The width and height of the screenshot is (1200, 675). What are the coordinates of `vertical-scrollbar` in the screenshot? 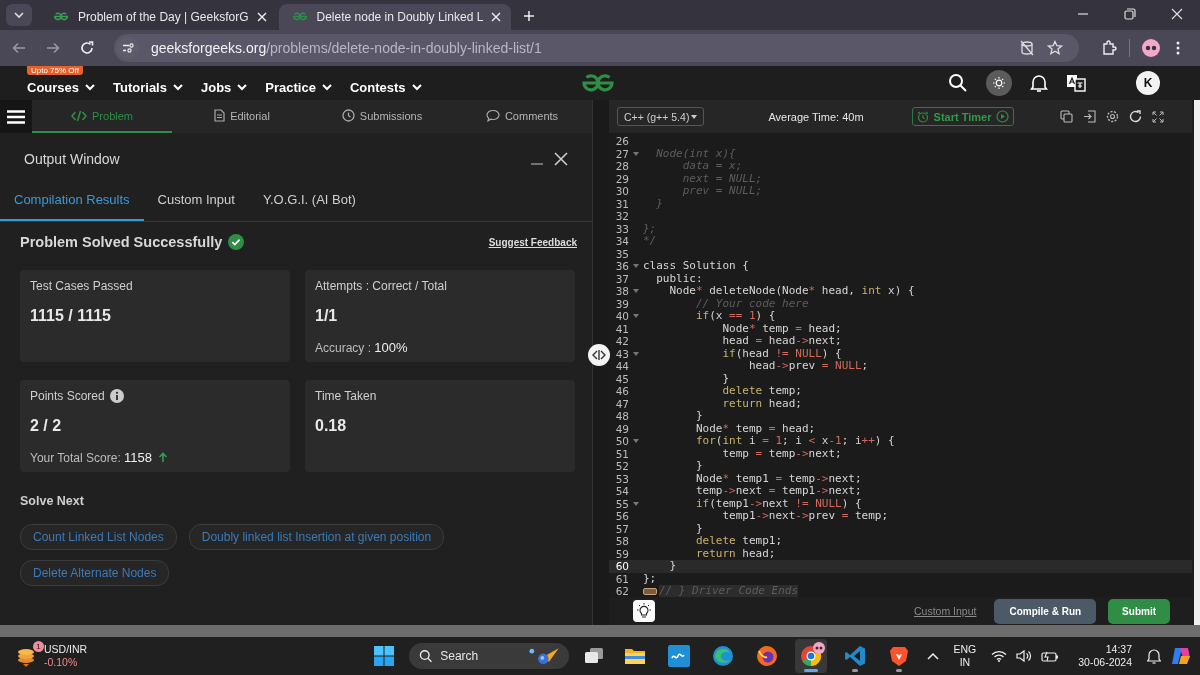 It's located at (1197, 362).